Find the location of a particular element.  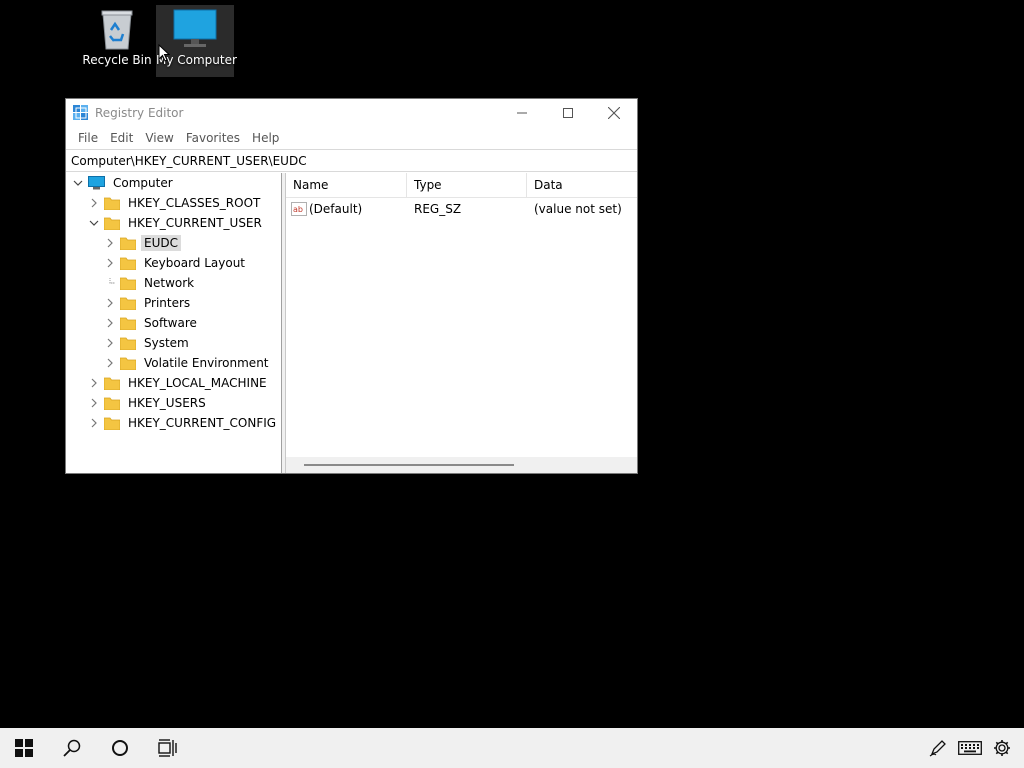

menu-view: View is located at coordinates (159, 138).